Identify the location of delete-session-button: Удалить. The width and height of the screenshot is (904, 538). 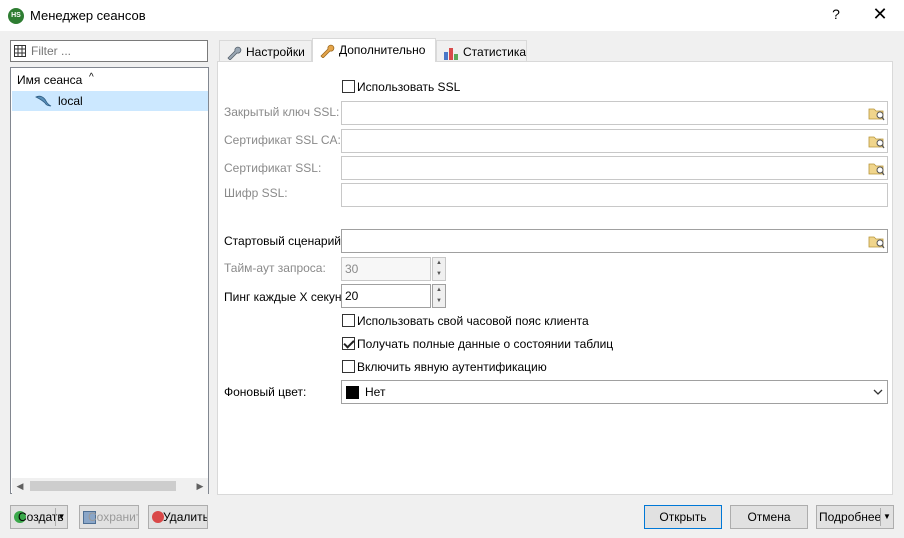
(178, 517).